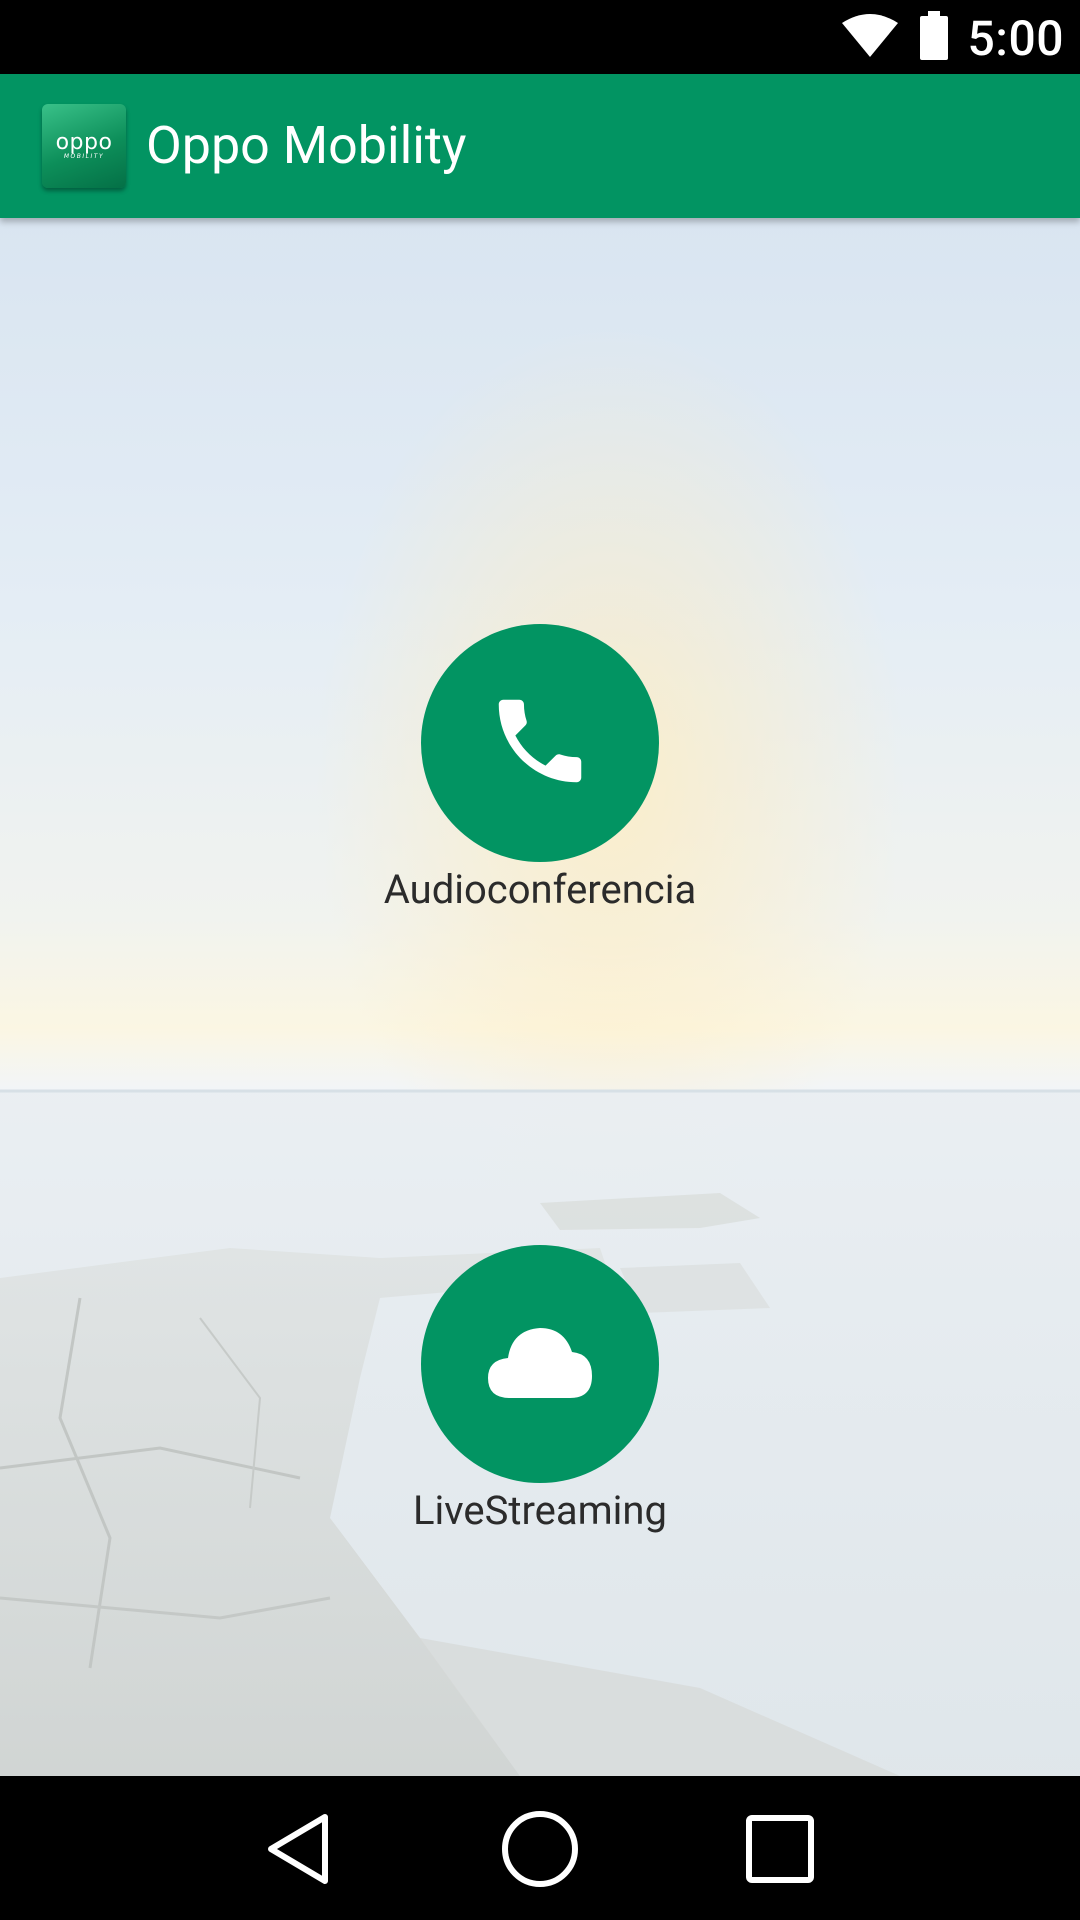 This screenshot has height=1920, width=1080. What do you see at coordinates (540, 1510) in the screenshot?
I see `livestreaming-label: LiveStreaming` at bounding box center [540, 1510].